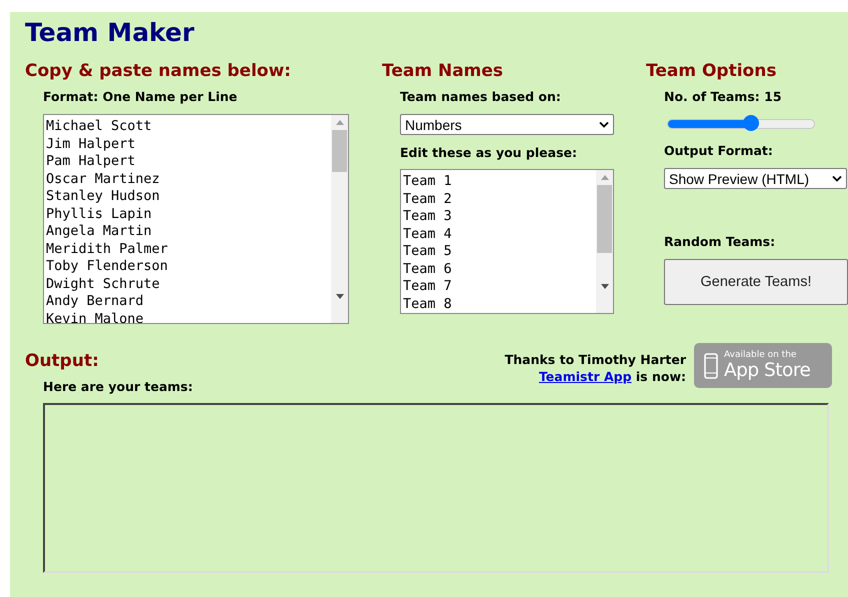 The image size is (848, 597). I want to click on teams-label: Here are your teams:, so click(118, 387).